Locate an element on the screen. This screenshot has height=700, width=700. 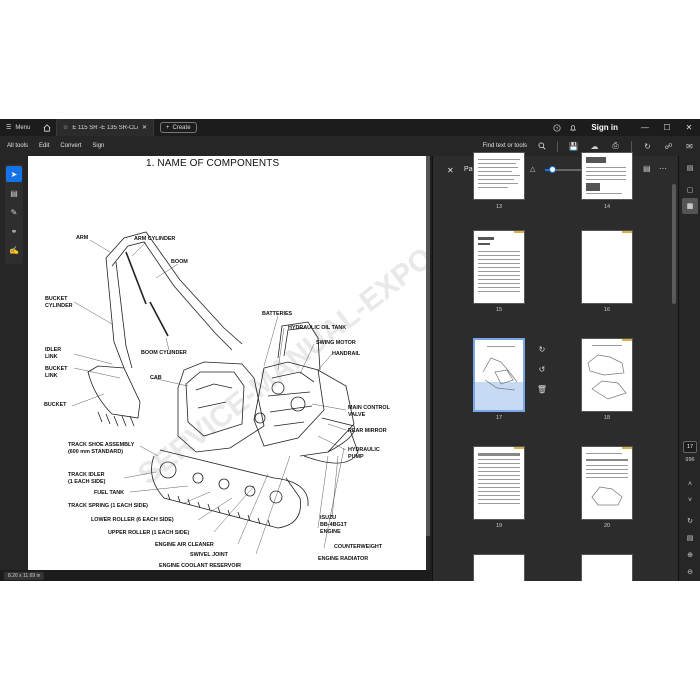
insert-page-icon: ▤ is located at coordinates (647, 168).